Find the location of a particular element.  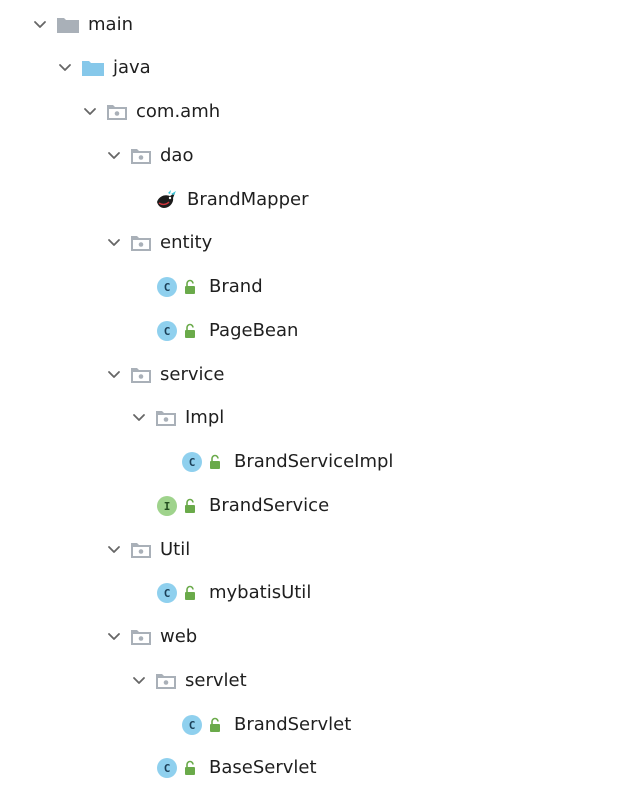

mybatis-bird-icon is located at coordinates (167, 200).